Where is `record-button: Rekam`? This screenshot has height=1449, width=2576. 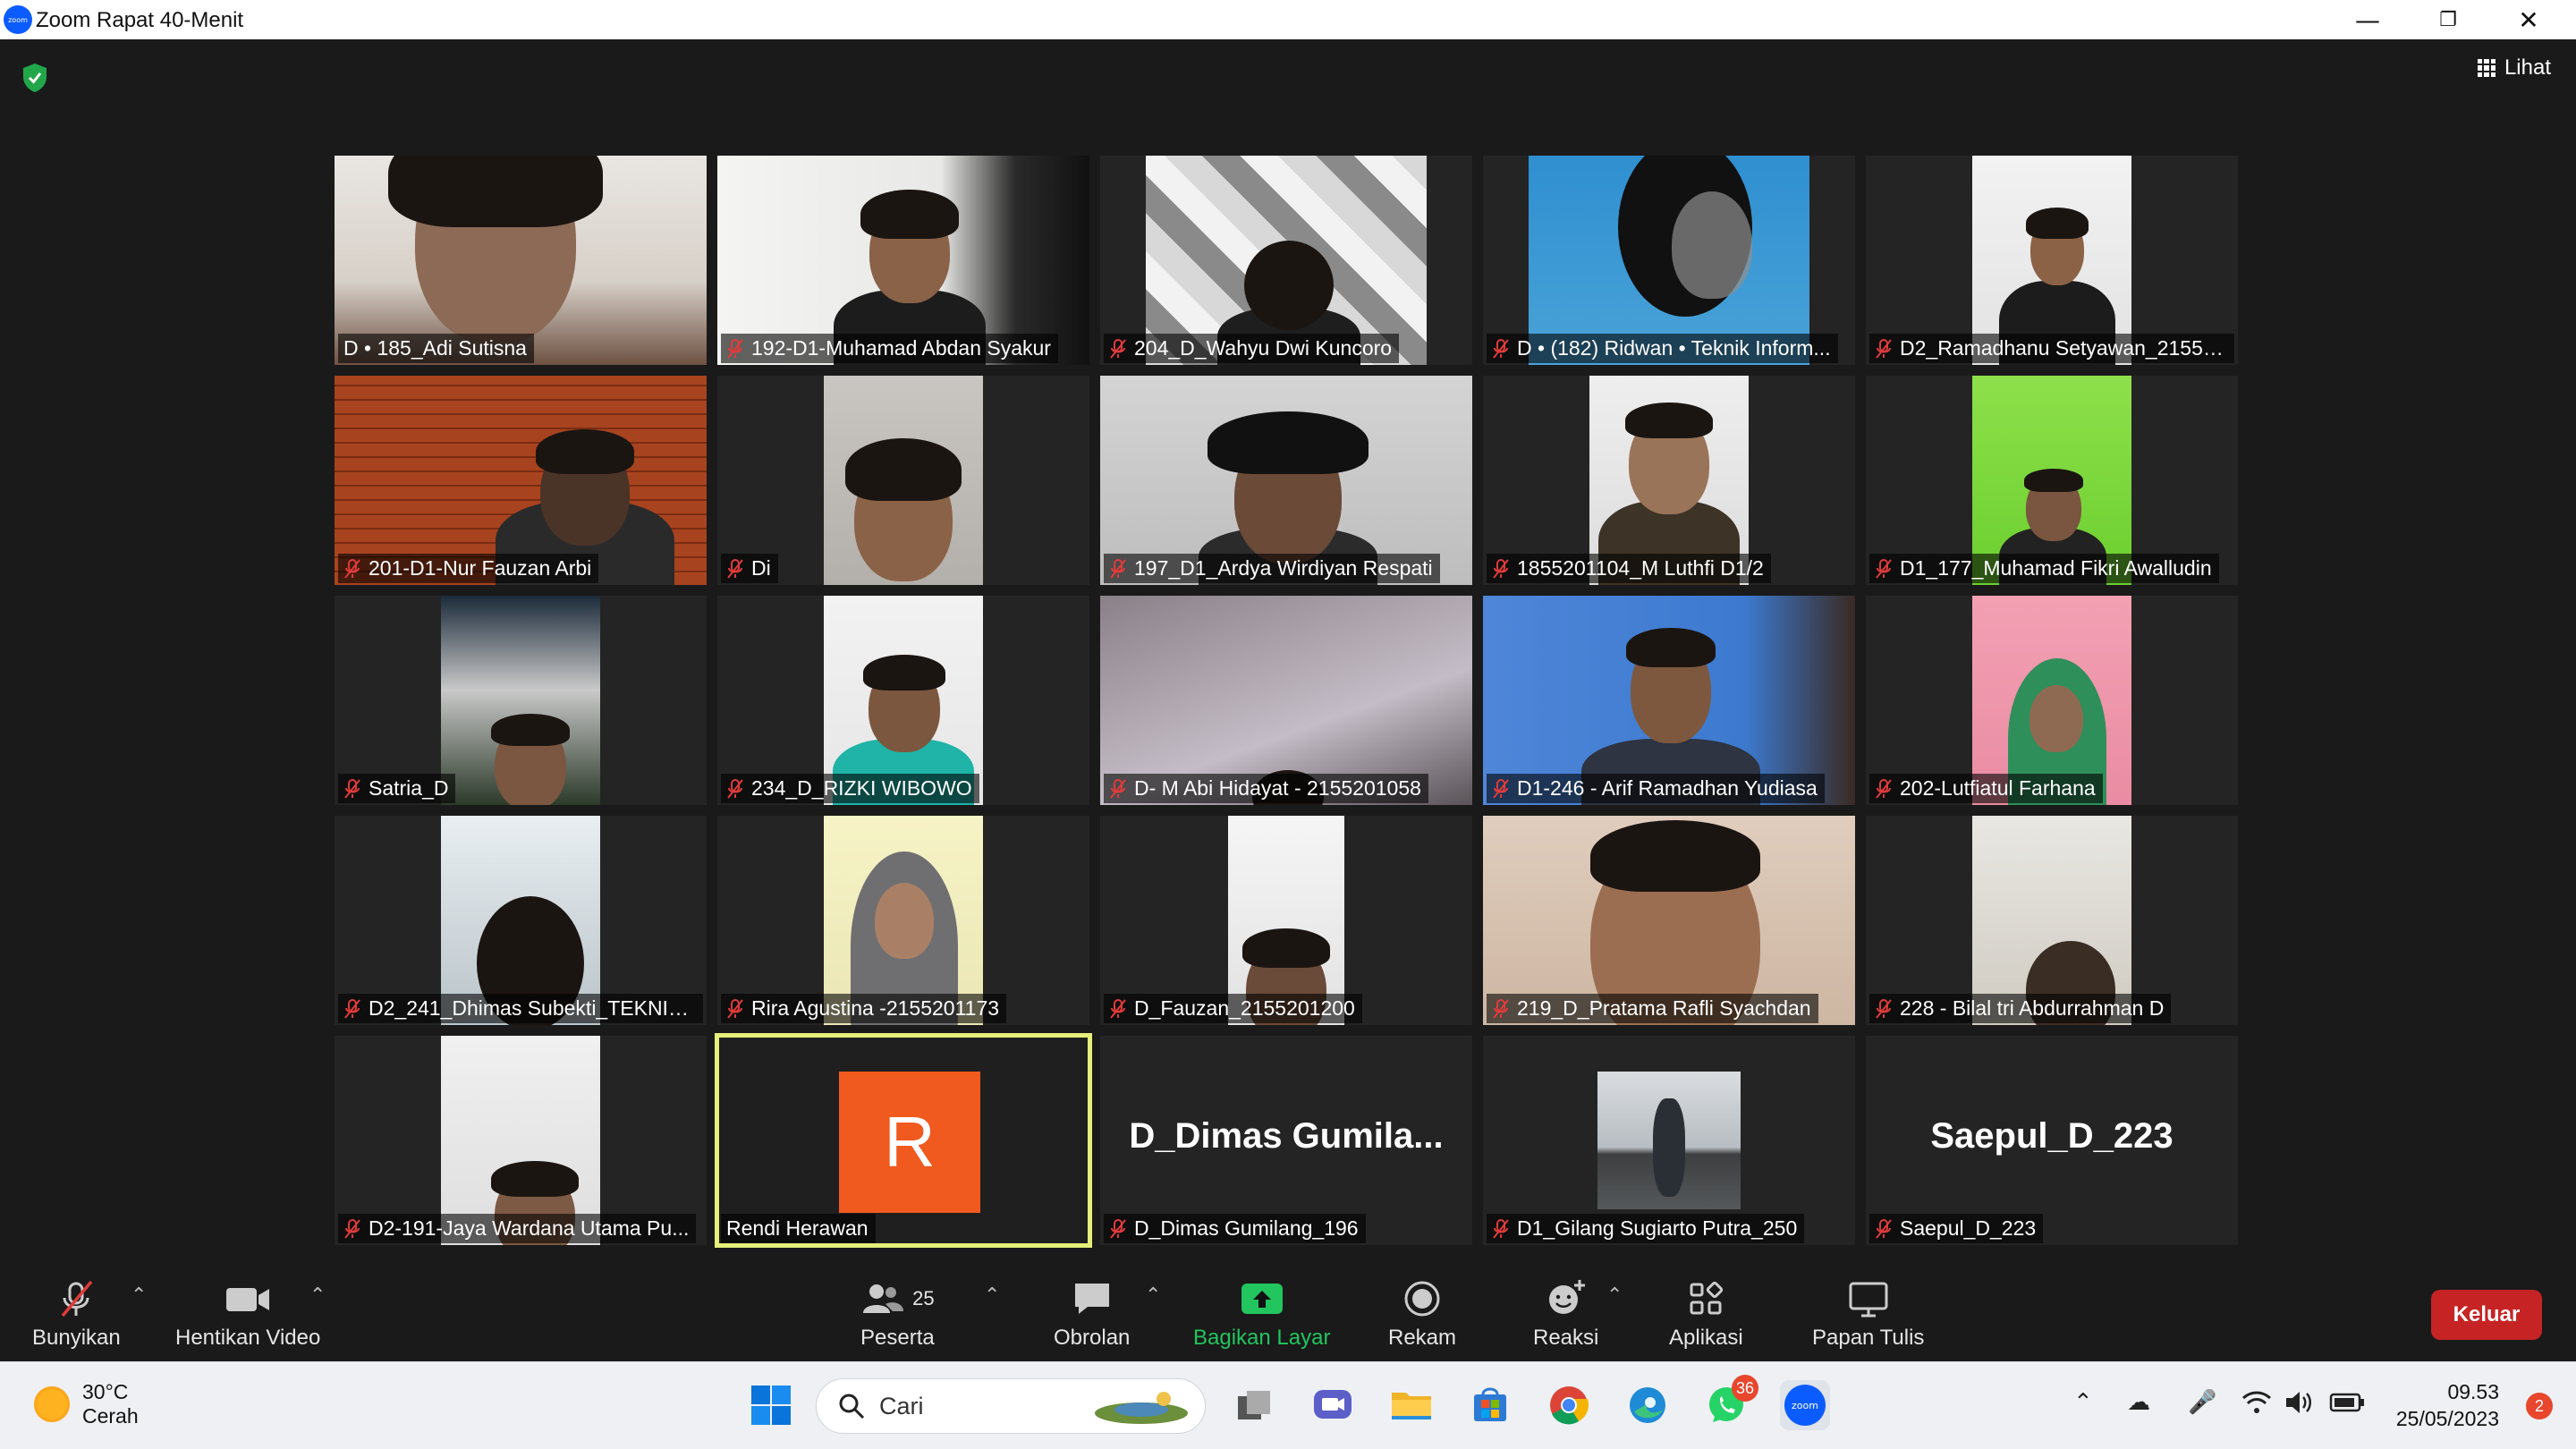 record-button: Rekam is located at coordinates (1422, 1312).